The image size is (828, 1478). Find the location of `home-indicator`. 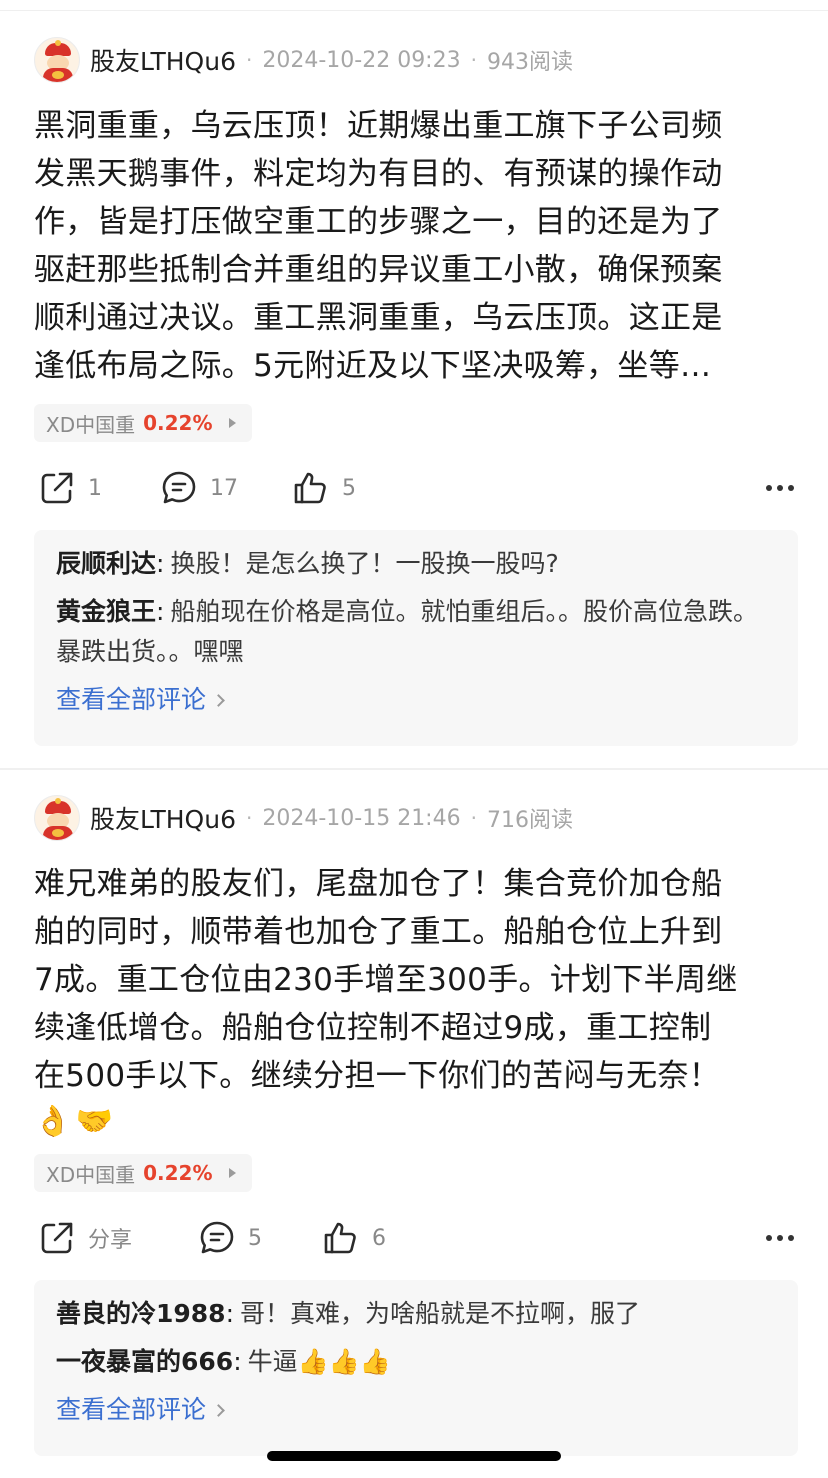

home-indicator is located at coordinates (414, 1456).